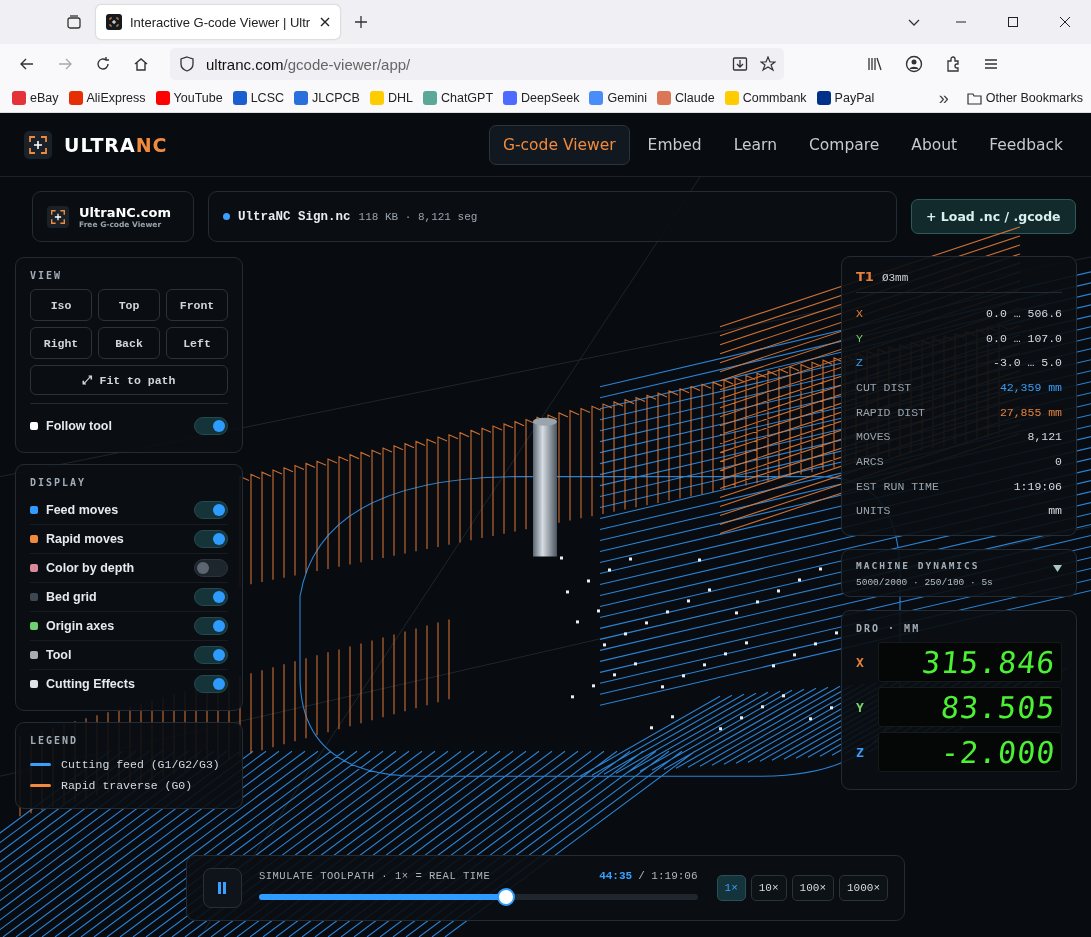 This screenshot has width=1091, height=937. Describe the element at coordinates (988, 662) in the screenshot. I see `dro-value: 315.846` at that location.